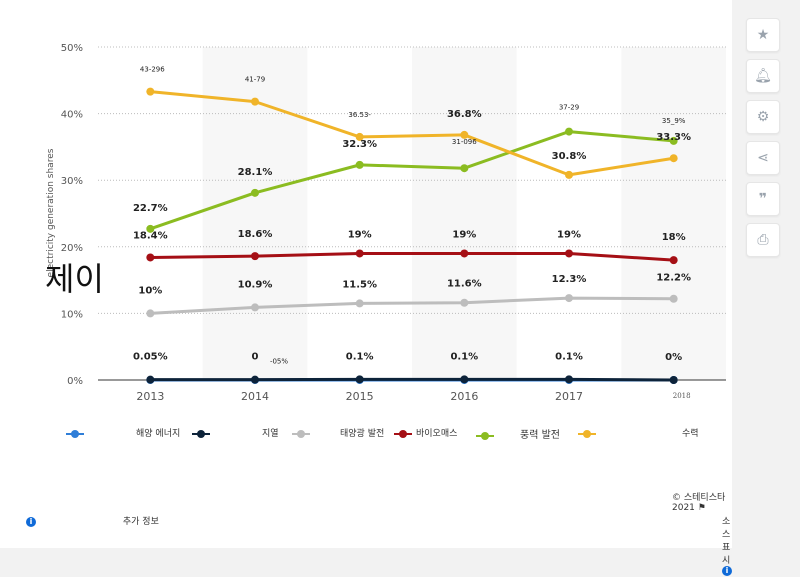  Describe the element at coordinates (338, 432) in the screenshot. I see `legend-item-solar: 태양광 발전` at that location.